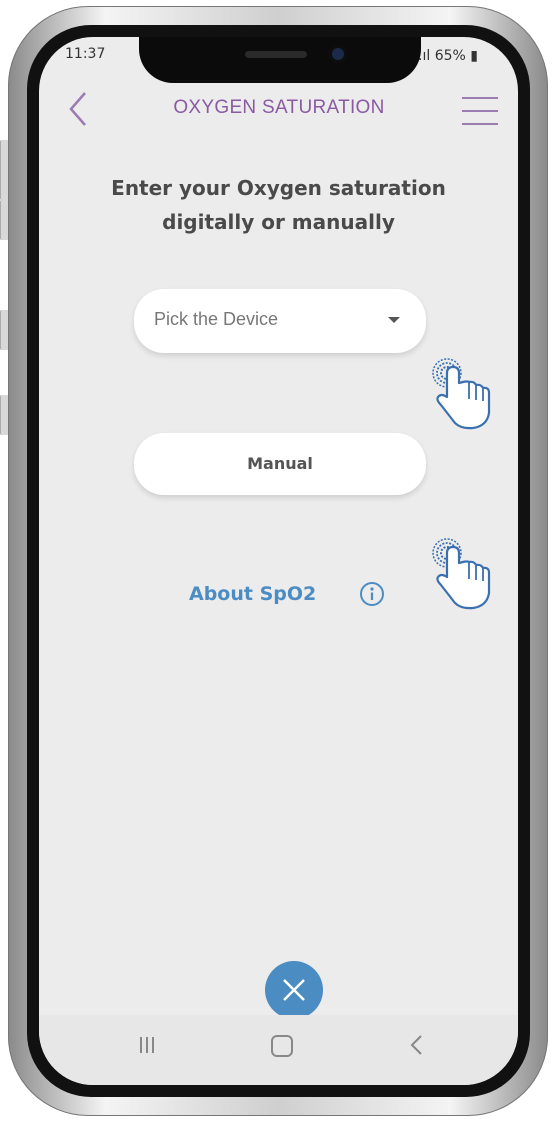  Describe the element at coordinates (216, 319) in the screenshot. I see `device-select-value: Pick the Device` at that location.